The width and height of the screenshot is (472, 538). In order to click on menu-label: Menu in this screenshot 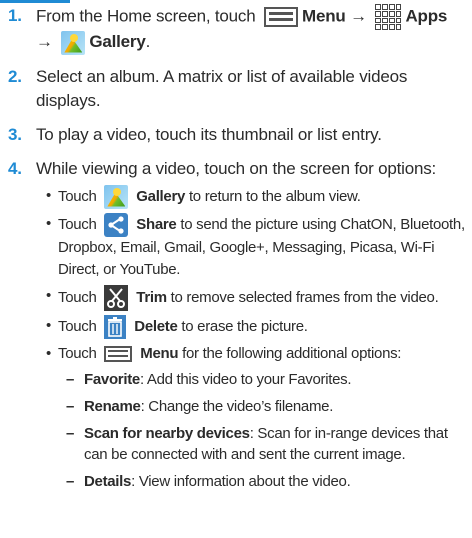, I will do `click(324, 16)`.